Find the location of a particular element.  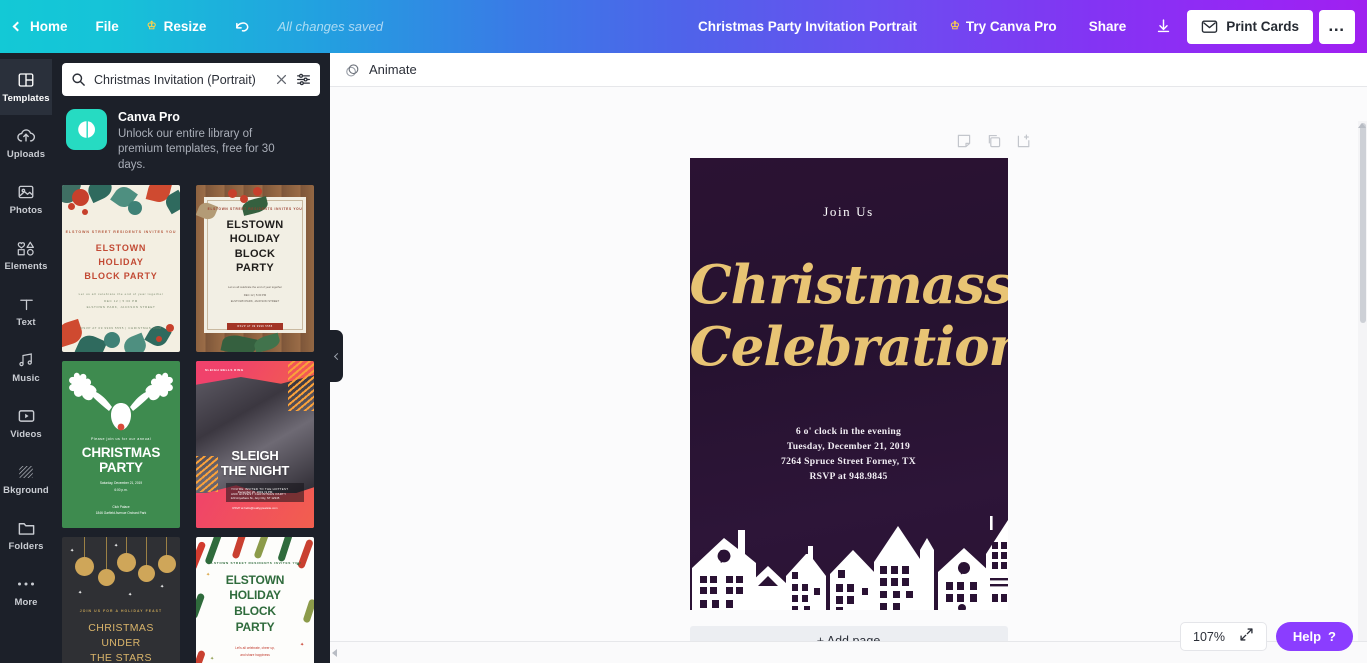

detail-line: Tuesday, December 21, 2019 is located at coordinates (848, 447).